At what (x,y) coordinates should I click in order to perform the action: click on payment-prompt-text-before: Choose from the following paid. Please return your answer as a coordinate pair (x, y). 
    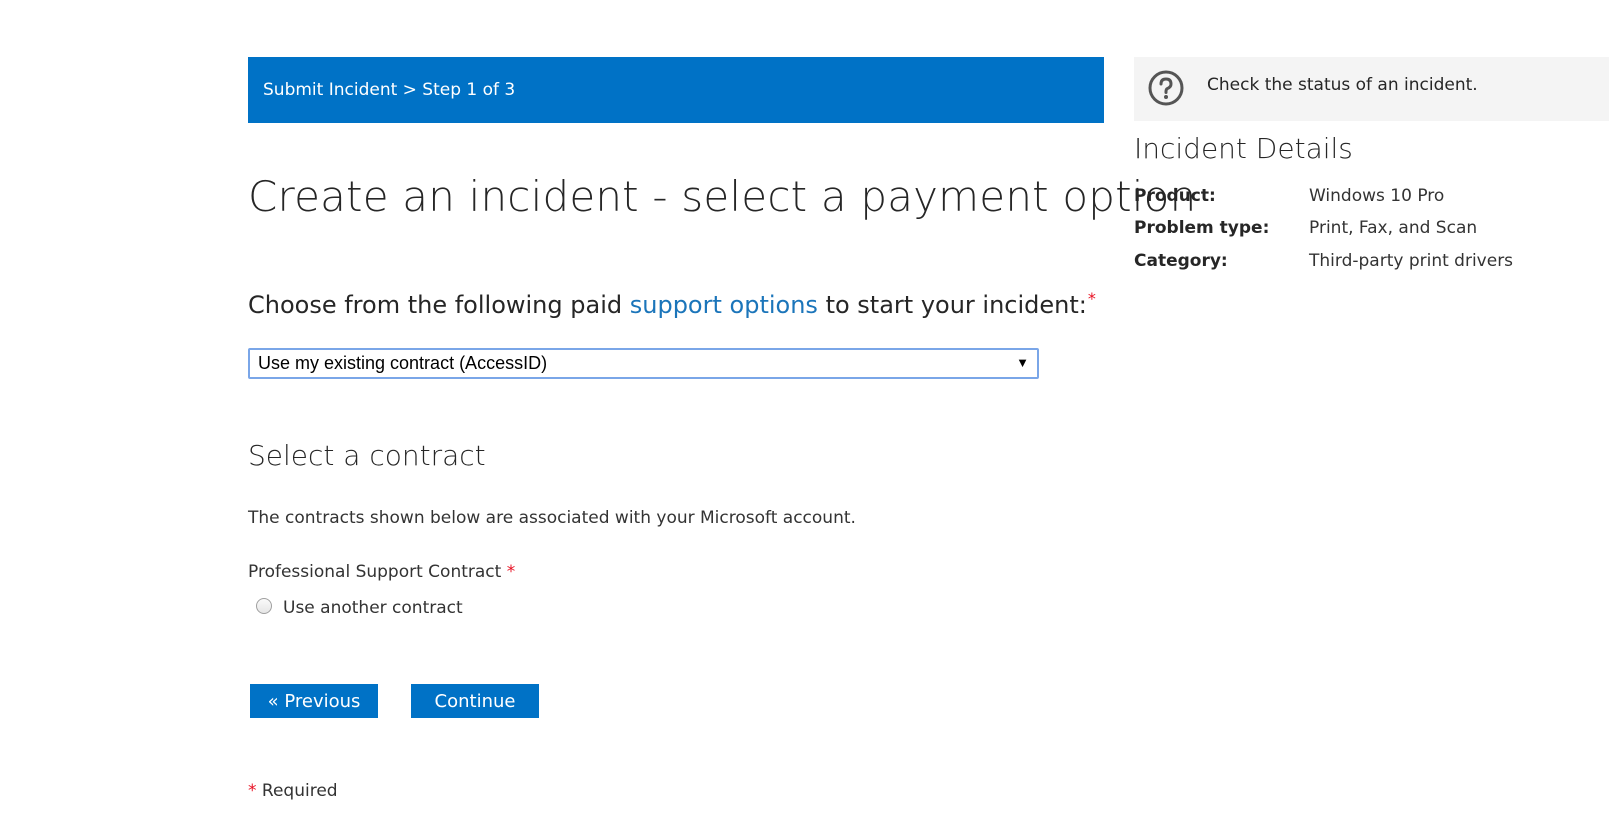
    Looking at the image, I should click on (435, 305).